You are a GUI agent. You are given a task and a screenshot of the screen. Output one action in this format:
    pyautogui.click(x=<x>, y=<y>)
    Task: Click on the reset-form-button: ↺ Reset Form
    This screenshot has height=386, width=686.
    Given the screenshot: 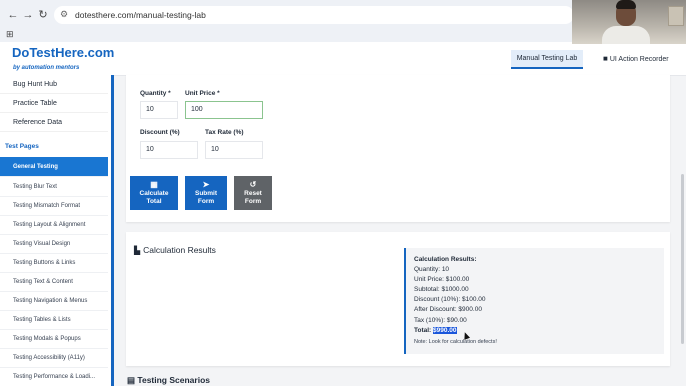 What is the action you would take?
    pyautogui.click(x=253, y=193)
    